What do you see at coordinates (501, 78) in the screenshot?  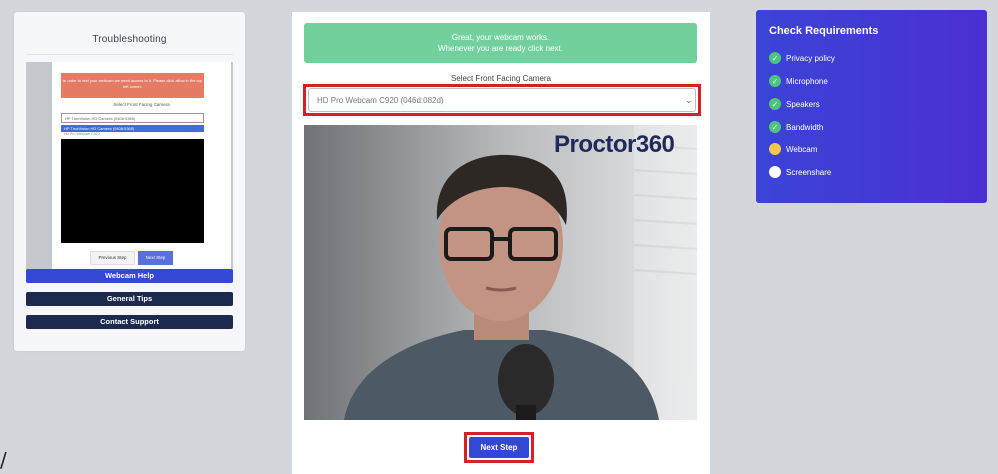 I see `camera-select-label: Select Front Facing Camera` at bounding box center [501, 78].